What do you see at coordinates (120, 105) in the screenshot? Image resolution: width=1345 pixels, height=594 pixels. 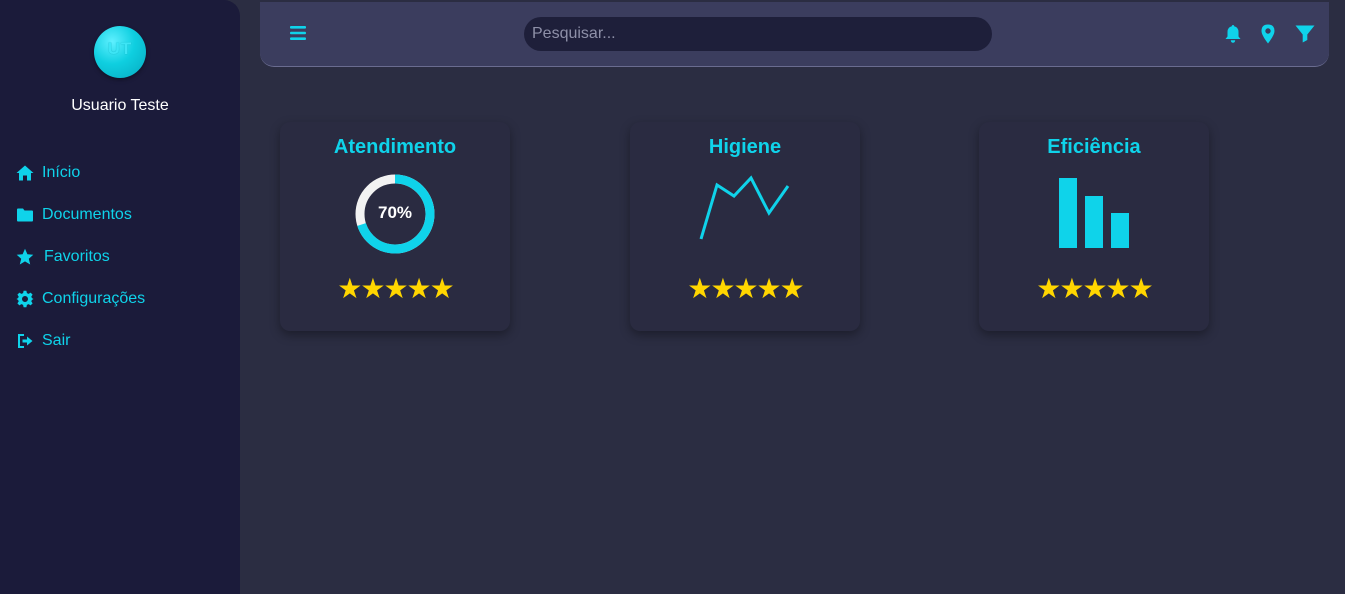 I see `user-name: Usuario Teste` at bounding box center [120, 105].